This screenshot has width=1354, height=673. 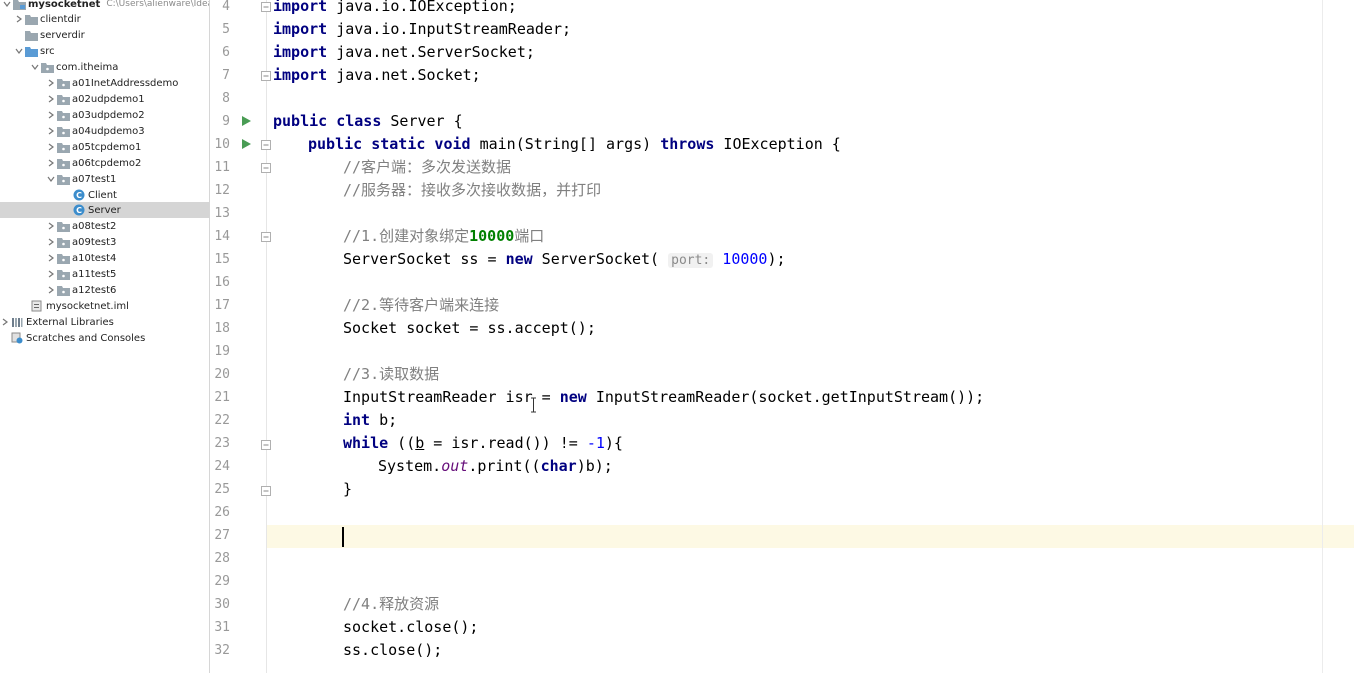 What do you see at coordinates (222, 627) in the screenshot?
I see `line-number: 31` at bounding box center [222, 627].